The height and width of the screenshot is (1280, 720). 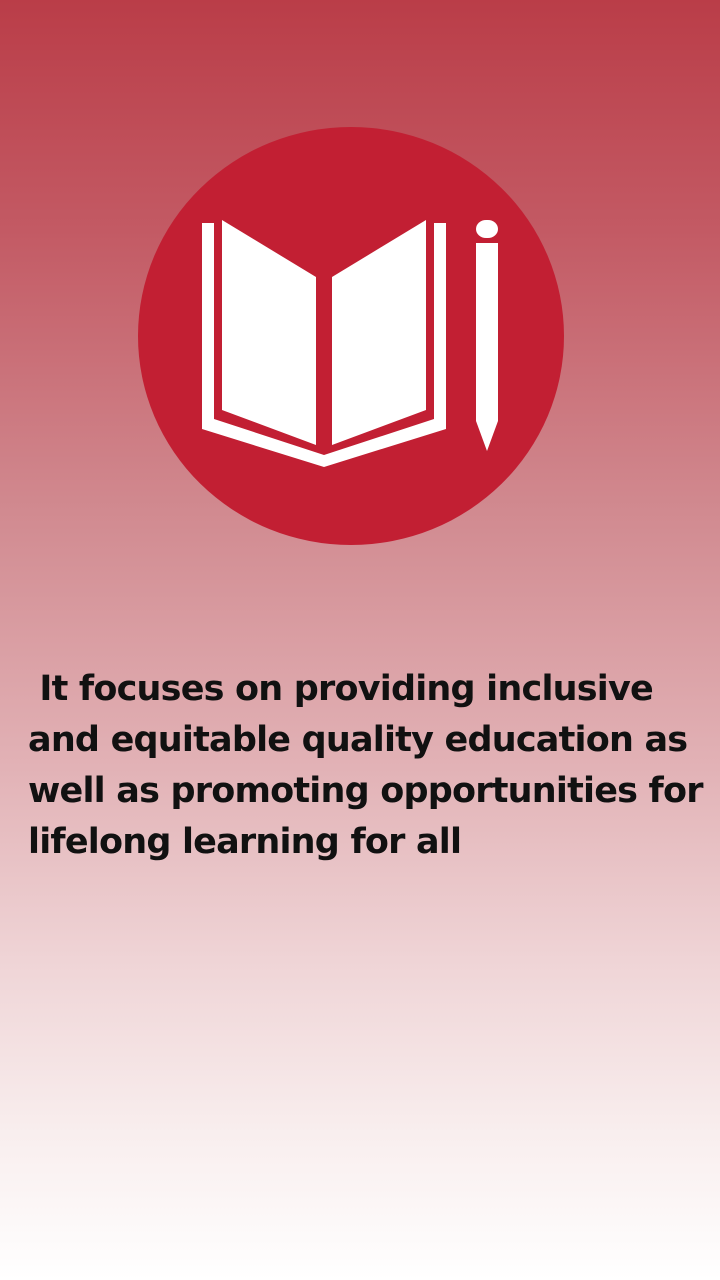 I want to click on pencil-icon, so click(x=487, y=335).